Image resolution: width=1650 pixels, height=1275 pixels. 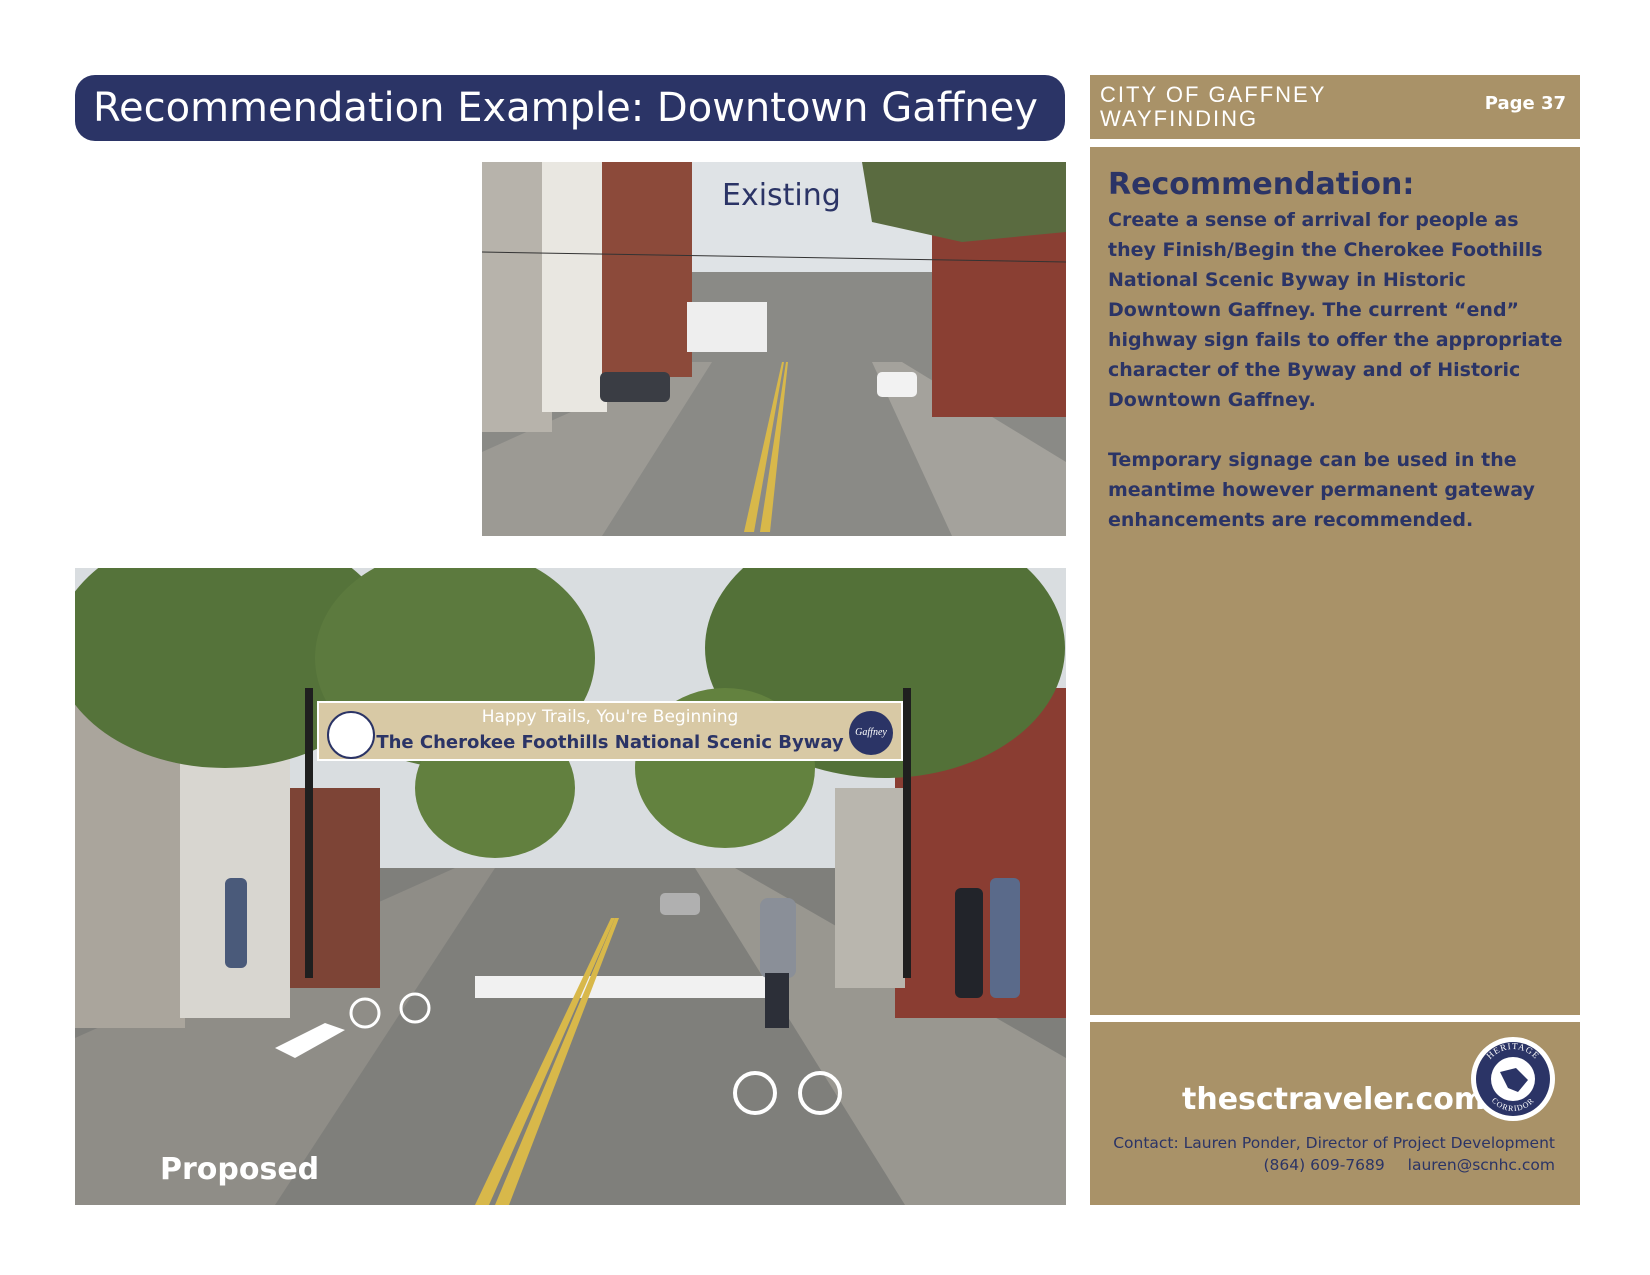 What do you see at coordinates (1324, 1165) in the screenshot?
I see `contact-phone: (864) 609-7689` at bounding box center [1324, 1165].